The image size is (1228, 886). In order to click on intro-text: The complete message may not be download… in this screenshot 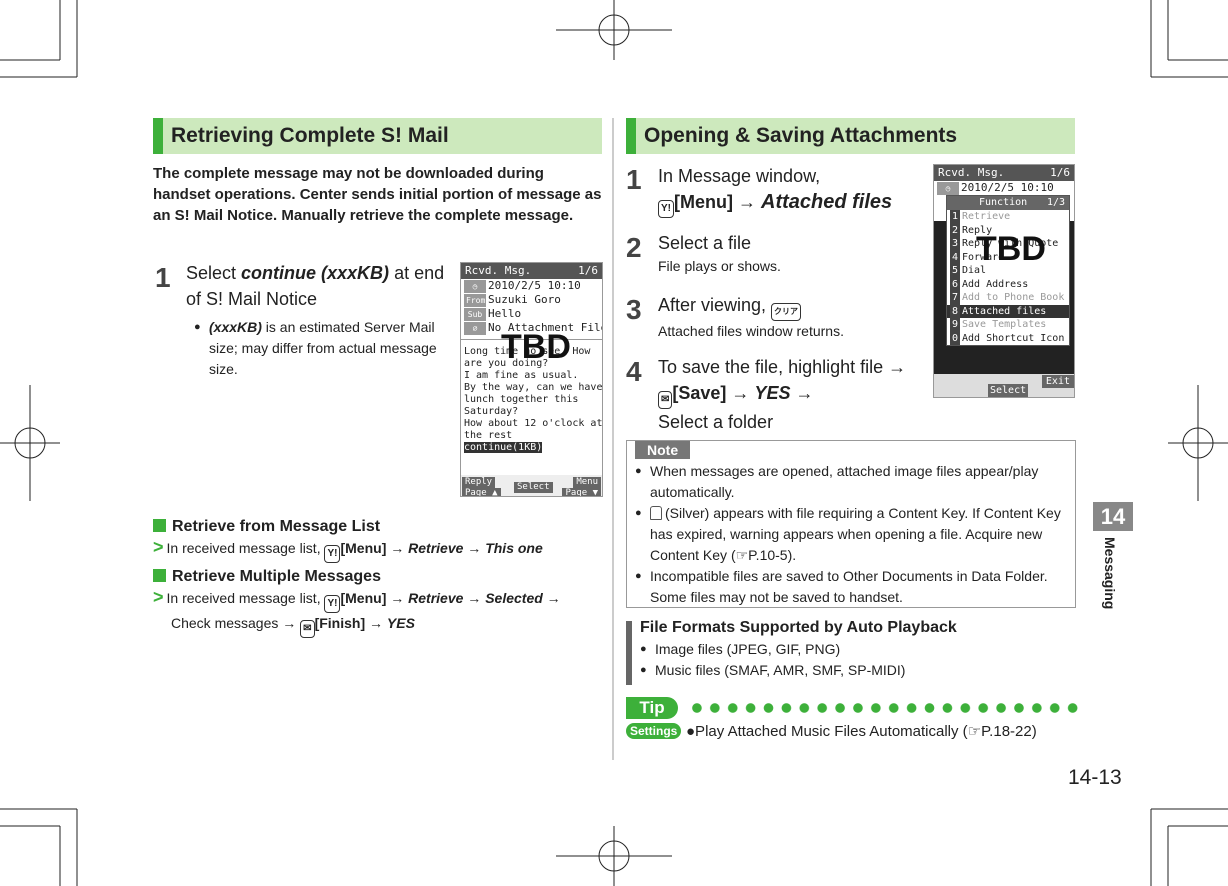, I will do `click(377, 194)`.